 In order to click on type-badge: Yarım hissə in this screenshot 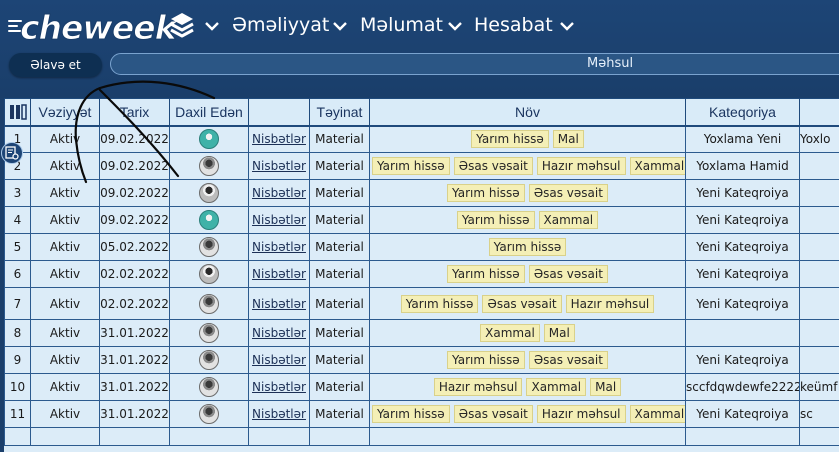, I will do `click(411, 166)`.